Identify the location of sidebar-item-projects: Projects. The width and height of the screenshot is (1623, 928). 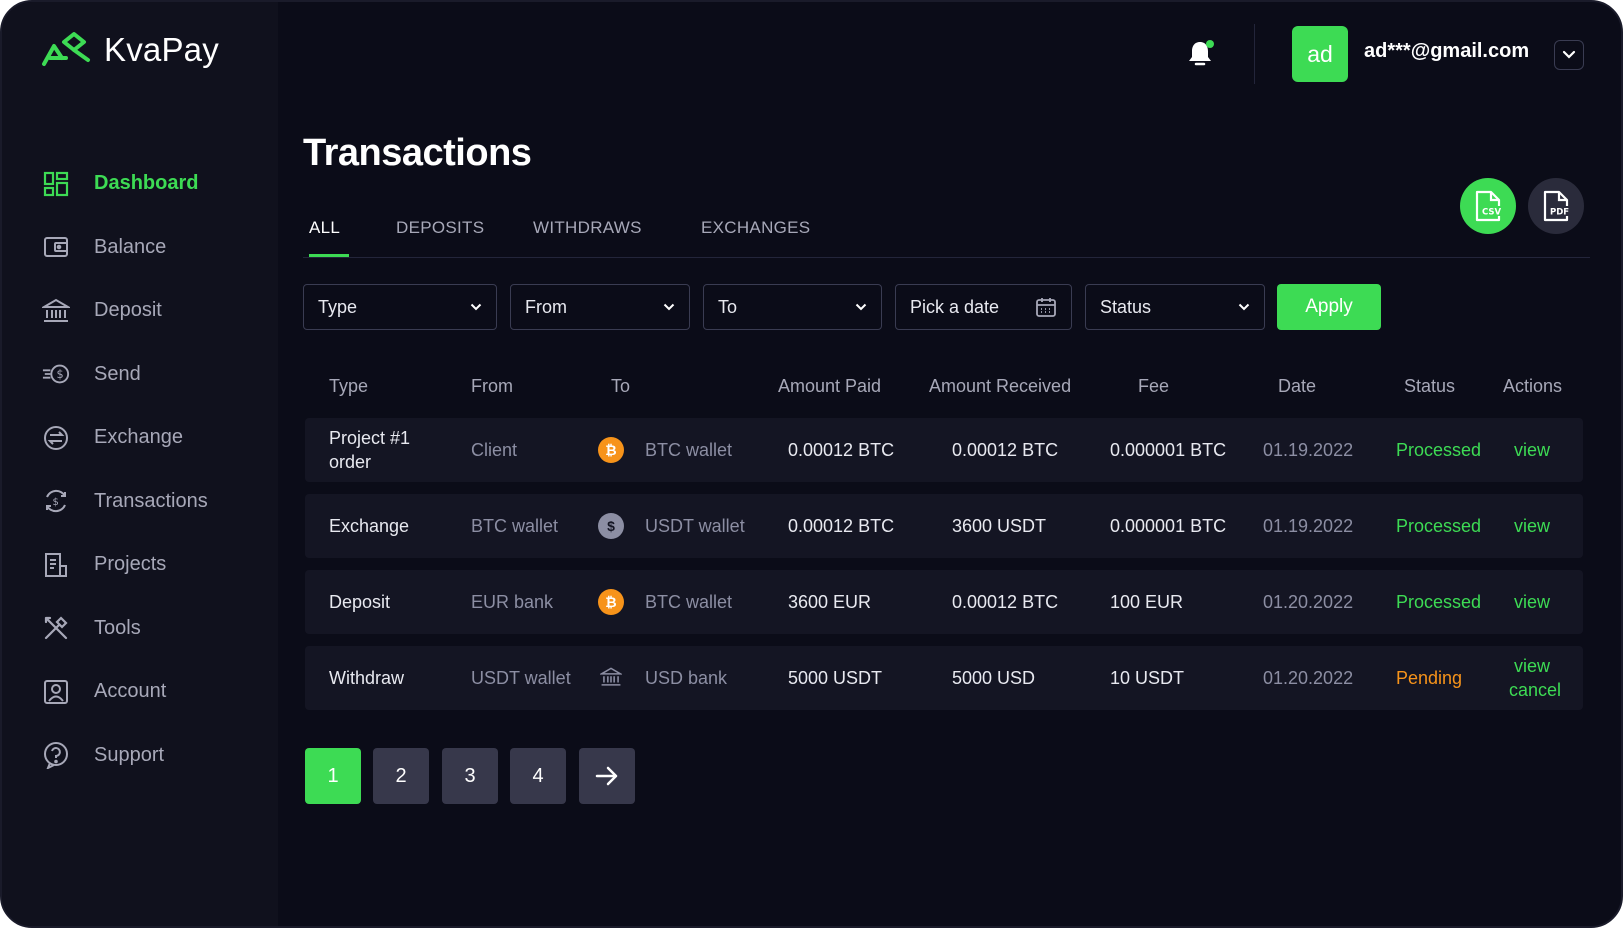
(140, 565).